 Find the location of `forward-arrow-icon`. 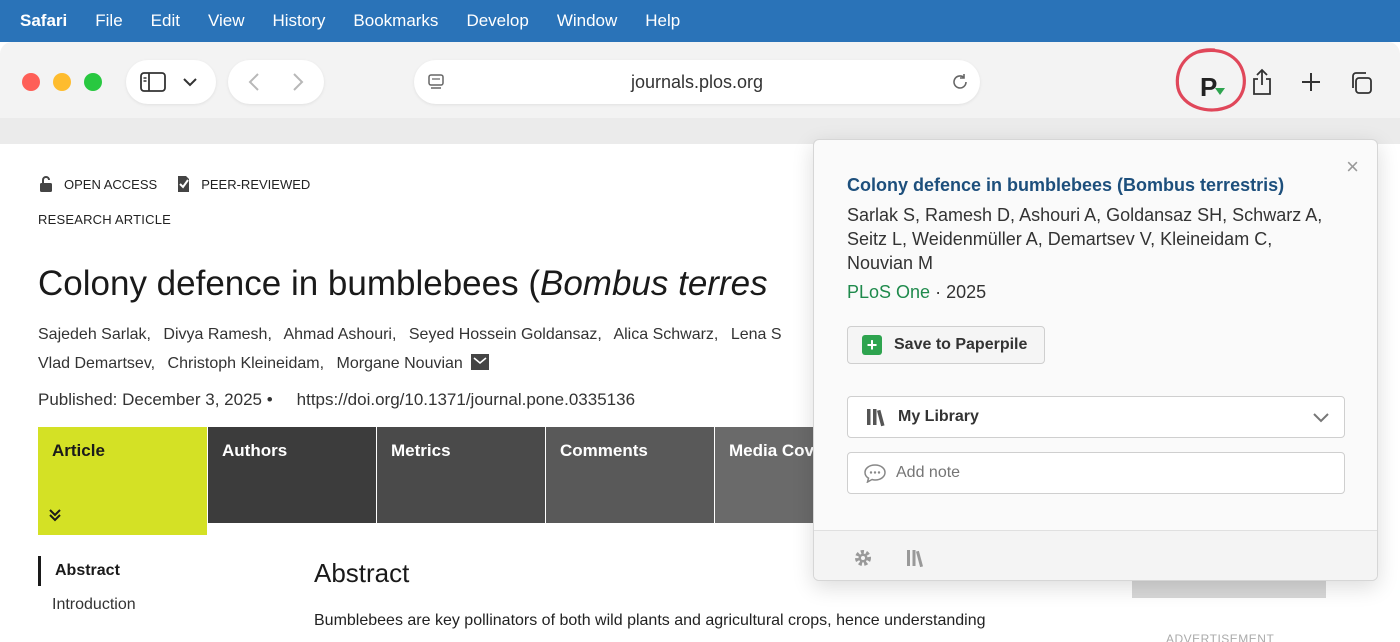

forward-arrow-icon is located at coordinates (298, 82).